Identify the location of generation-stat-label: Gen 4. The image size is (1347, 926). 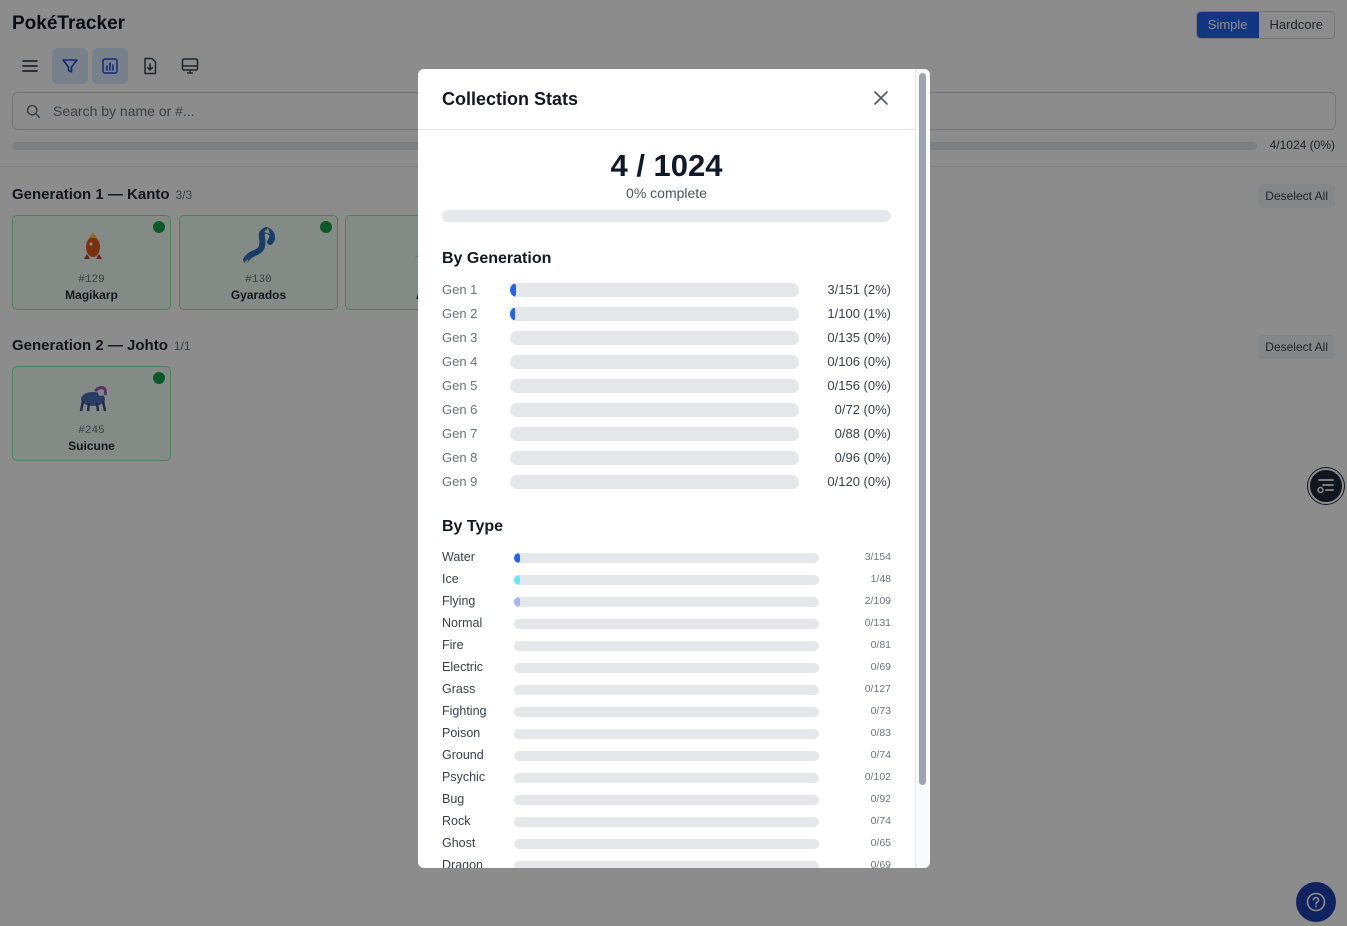
(460, 361).